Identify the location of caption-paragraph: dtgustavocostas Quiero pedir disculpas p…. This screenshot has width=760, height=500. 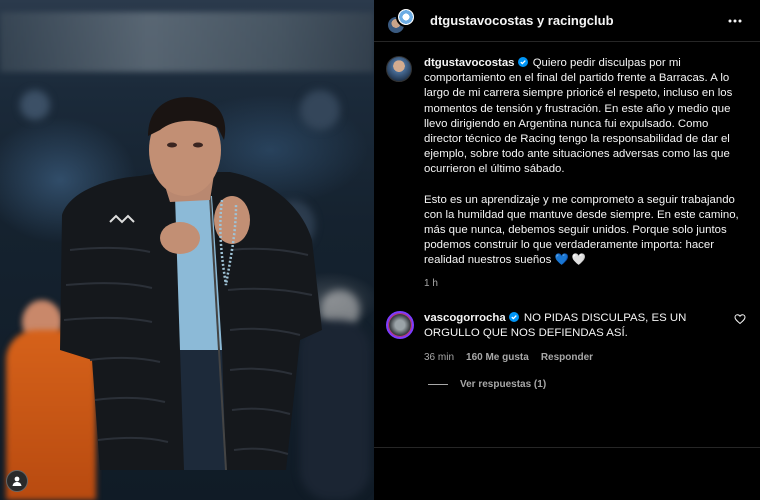
(585, 117).